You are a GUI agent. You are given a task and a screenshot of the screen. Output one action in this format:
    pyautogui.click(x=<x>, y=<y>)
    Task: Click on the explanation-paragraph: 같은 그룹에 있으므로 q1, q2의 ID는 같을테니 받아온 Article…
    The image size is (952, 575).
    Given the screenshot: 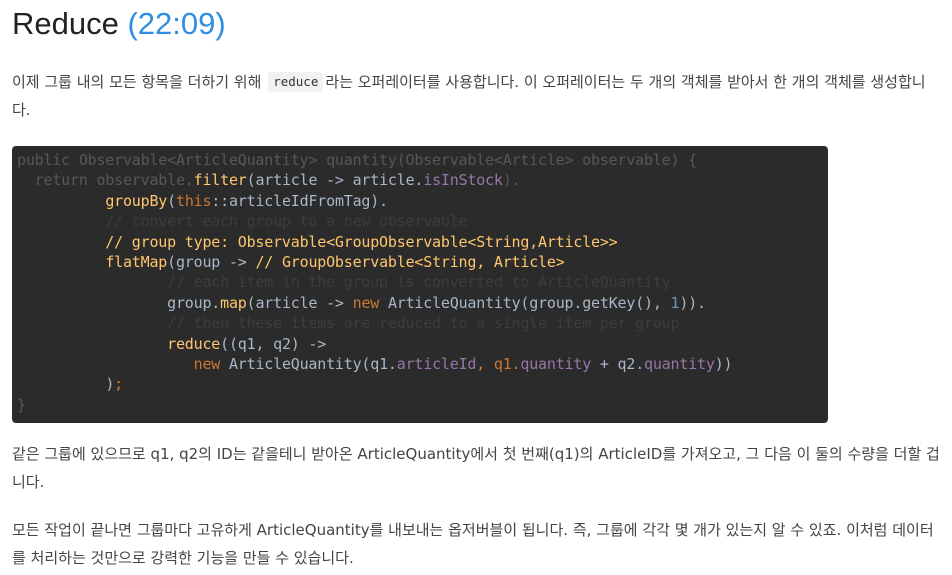 What is the action you would take?
    pyautogui.click(x=476, y=468)
    